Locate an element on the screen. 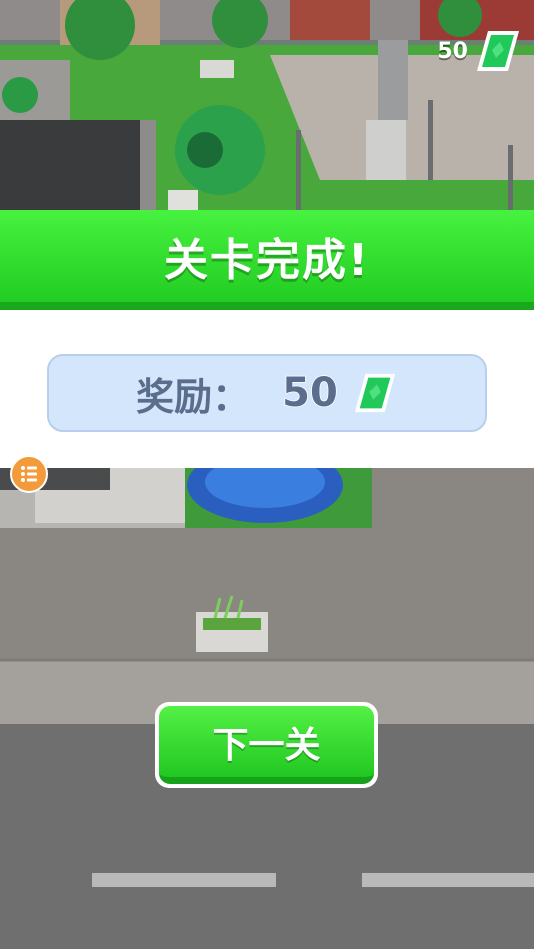 This screenshot has height=949, width=534. level-complete-banner: 关卡完成! is located at coordinates (267, 260).